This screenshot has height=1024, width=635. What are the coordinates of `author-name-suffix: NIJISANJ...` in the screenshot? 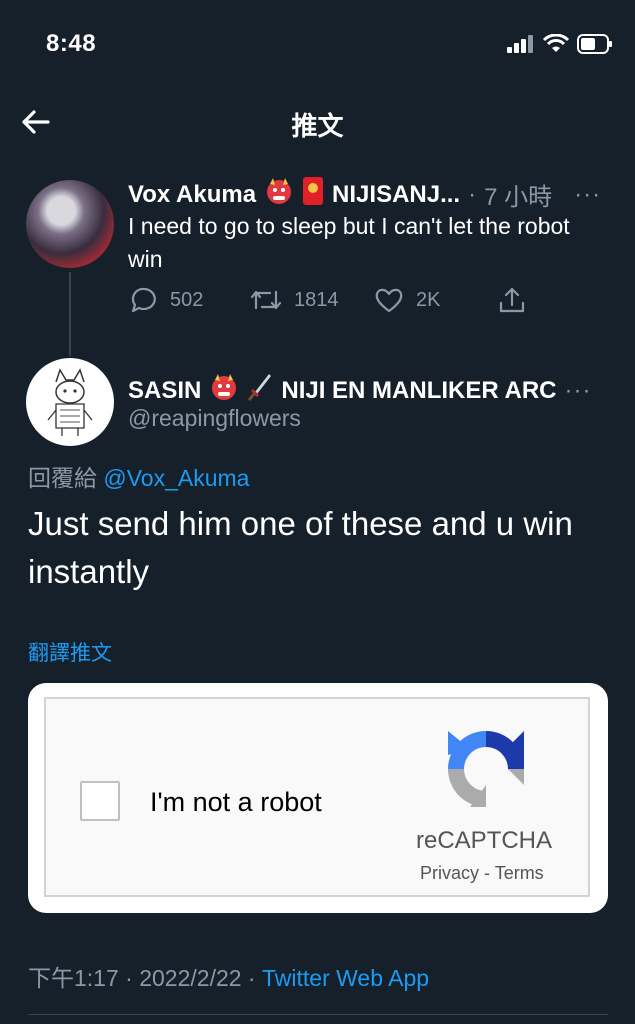 It's located at (396, 195).